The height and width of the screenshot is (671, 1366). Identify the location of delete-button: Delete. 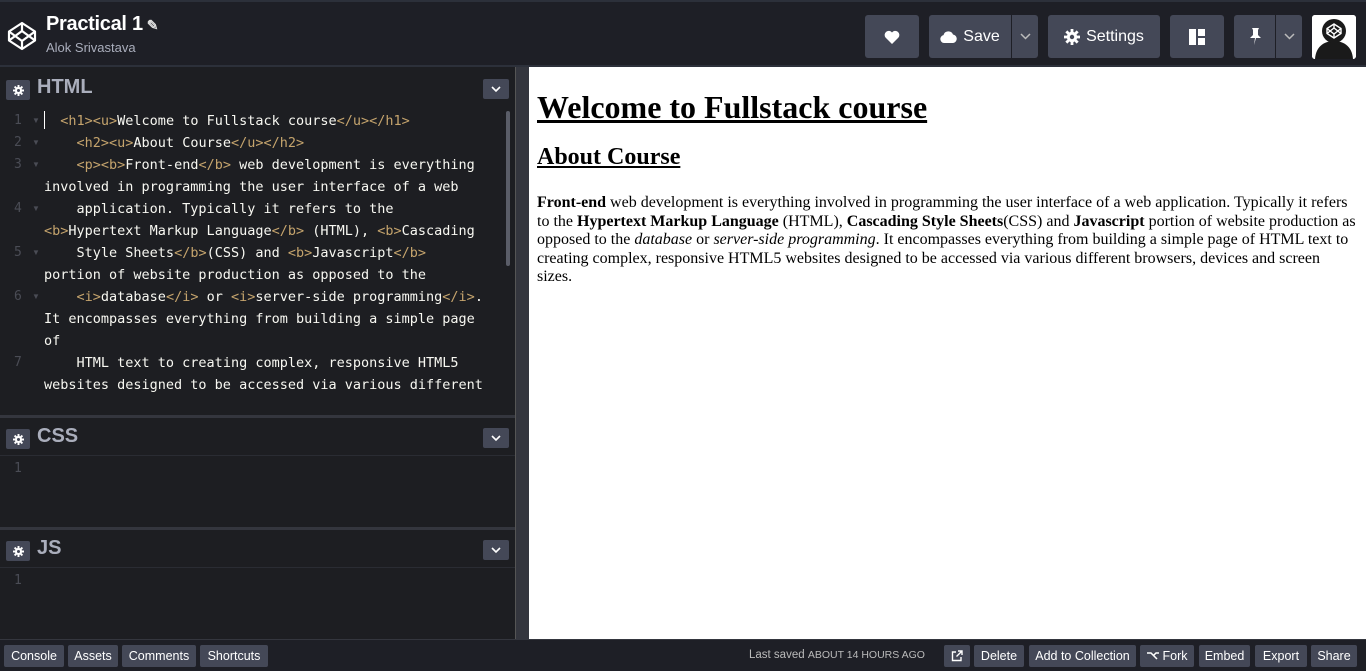
(999, 656).